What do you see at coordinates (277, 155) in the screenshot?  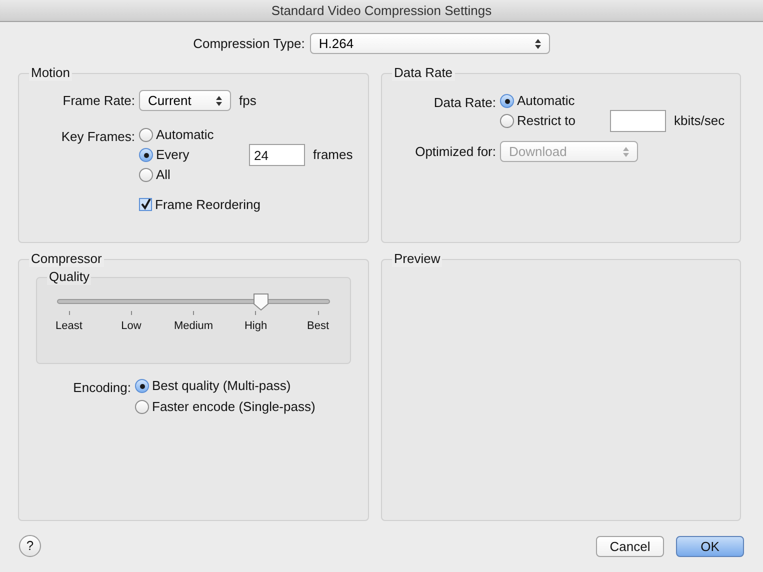 I see `number-field: 24` at bounding box center [277, 155].